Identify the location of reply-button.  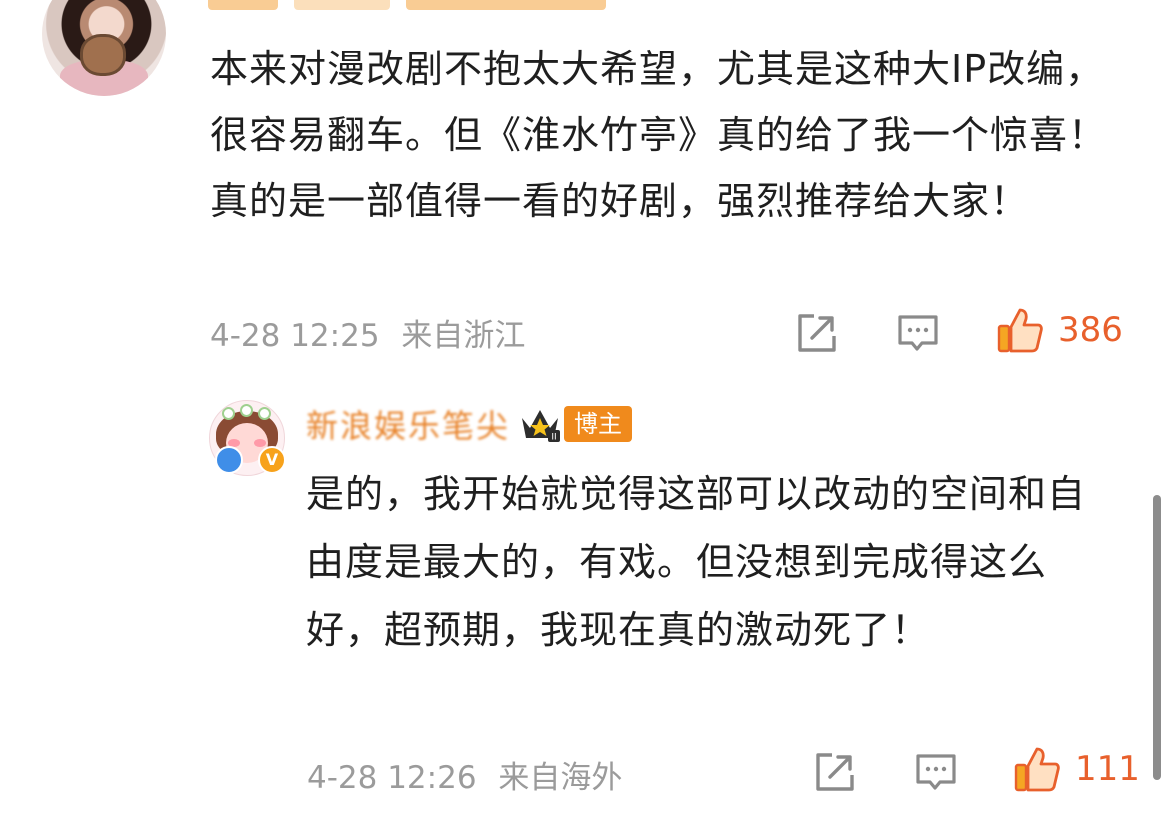
(918, 333).